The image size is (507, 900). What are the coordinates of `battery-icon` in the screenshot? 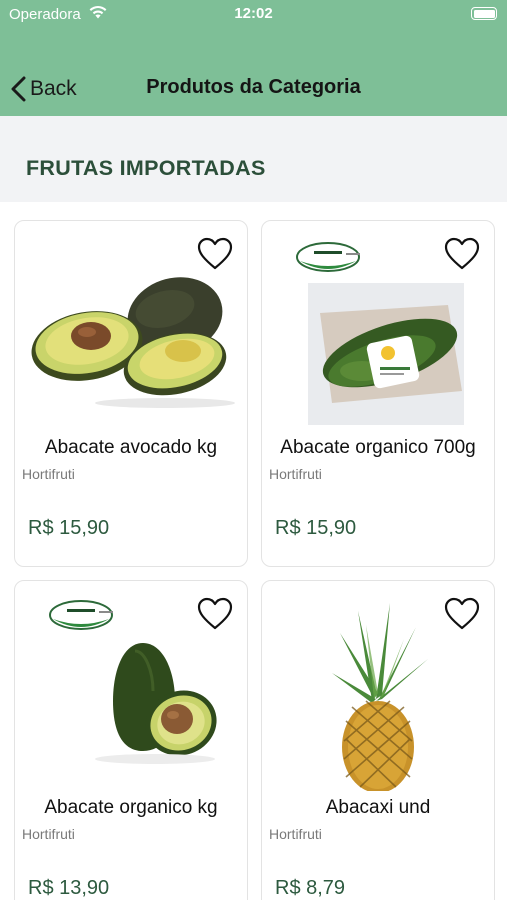 It's located at (484, 13).